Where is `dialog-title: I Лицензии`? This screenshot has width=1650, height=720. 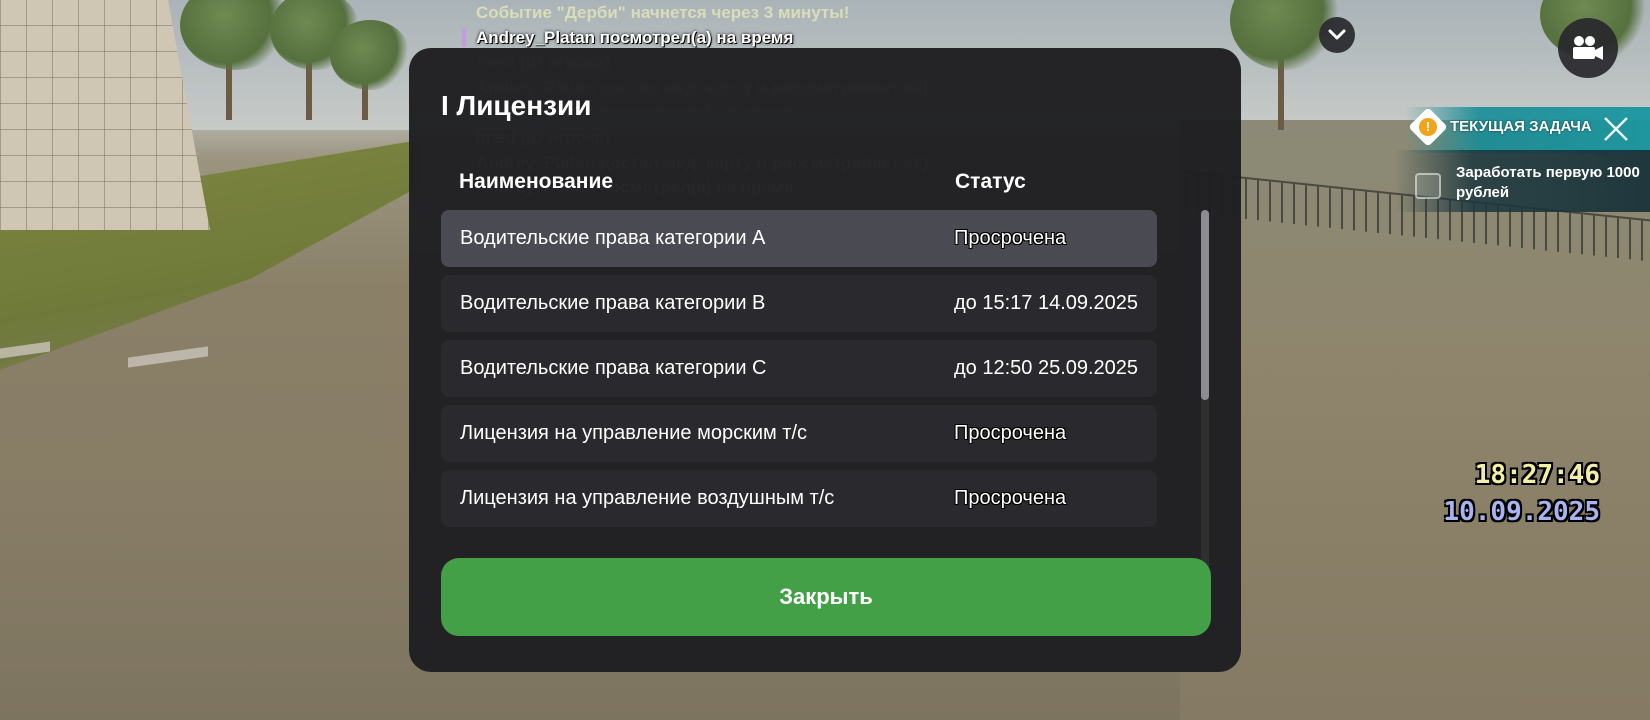 dialog-title: I Лицензии is located at coordinates (516, 105).